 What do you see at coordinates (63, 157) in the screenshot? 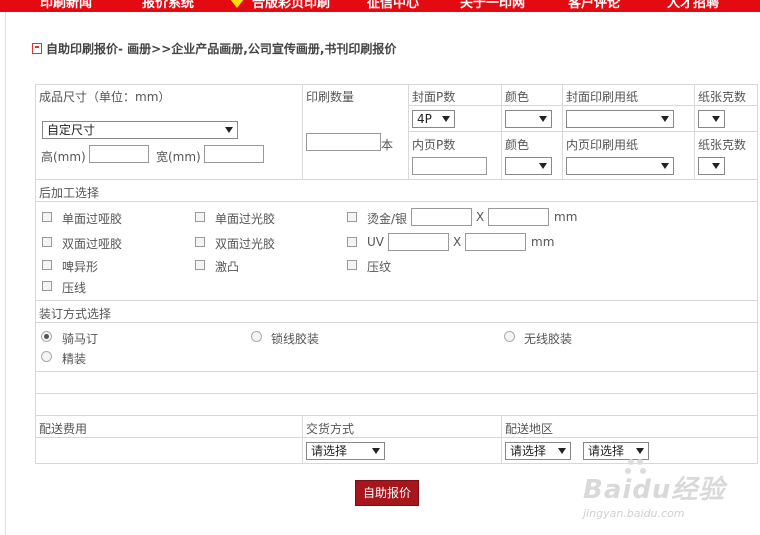
I see `height-label: 高(mm)` at bounding box center [63, 157].